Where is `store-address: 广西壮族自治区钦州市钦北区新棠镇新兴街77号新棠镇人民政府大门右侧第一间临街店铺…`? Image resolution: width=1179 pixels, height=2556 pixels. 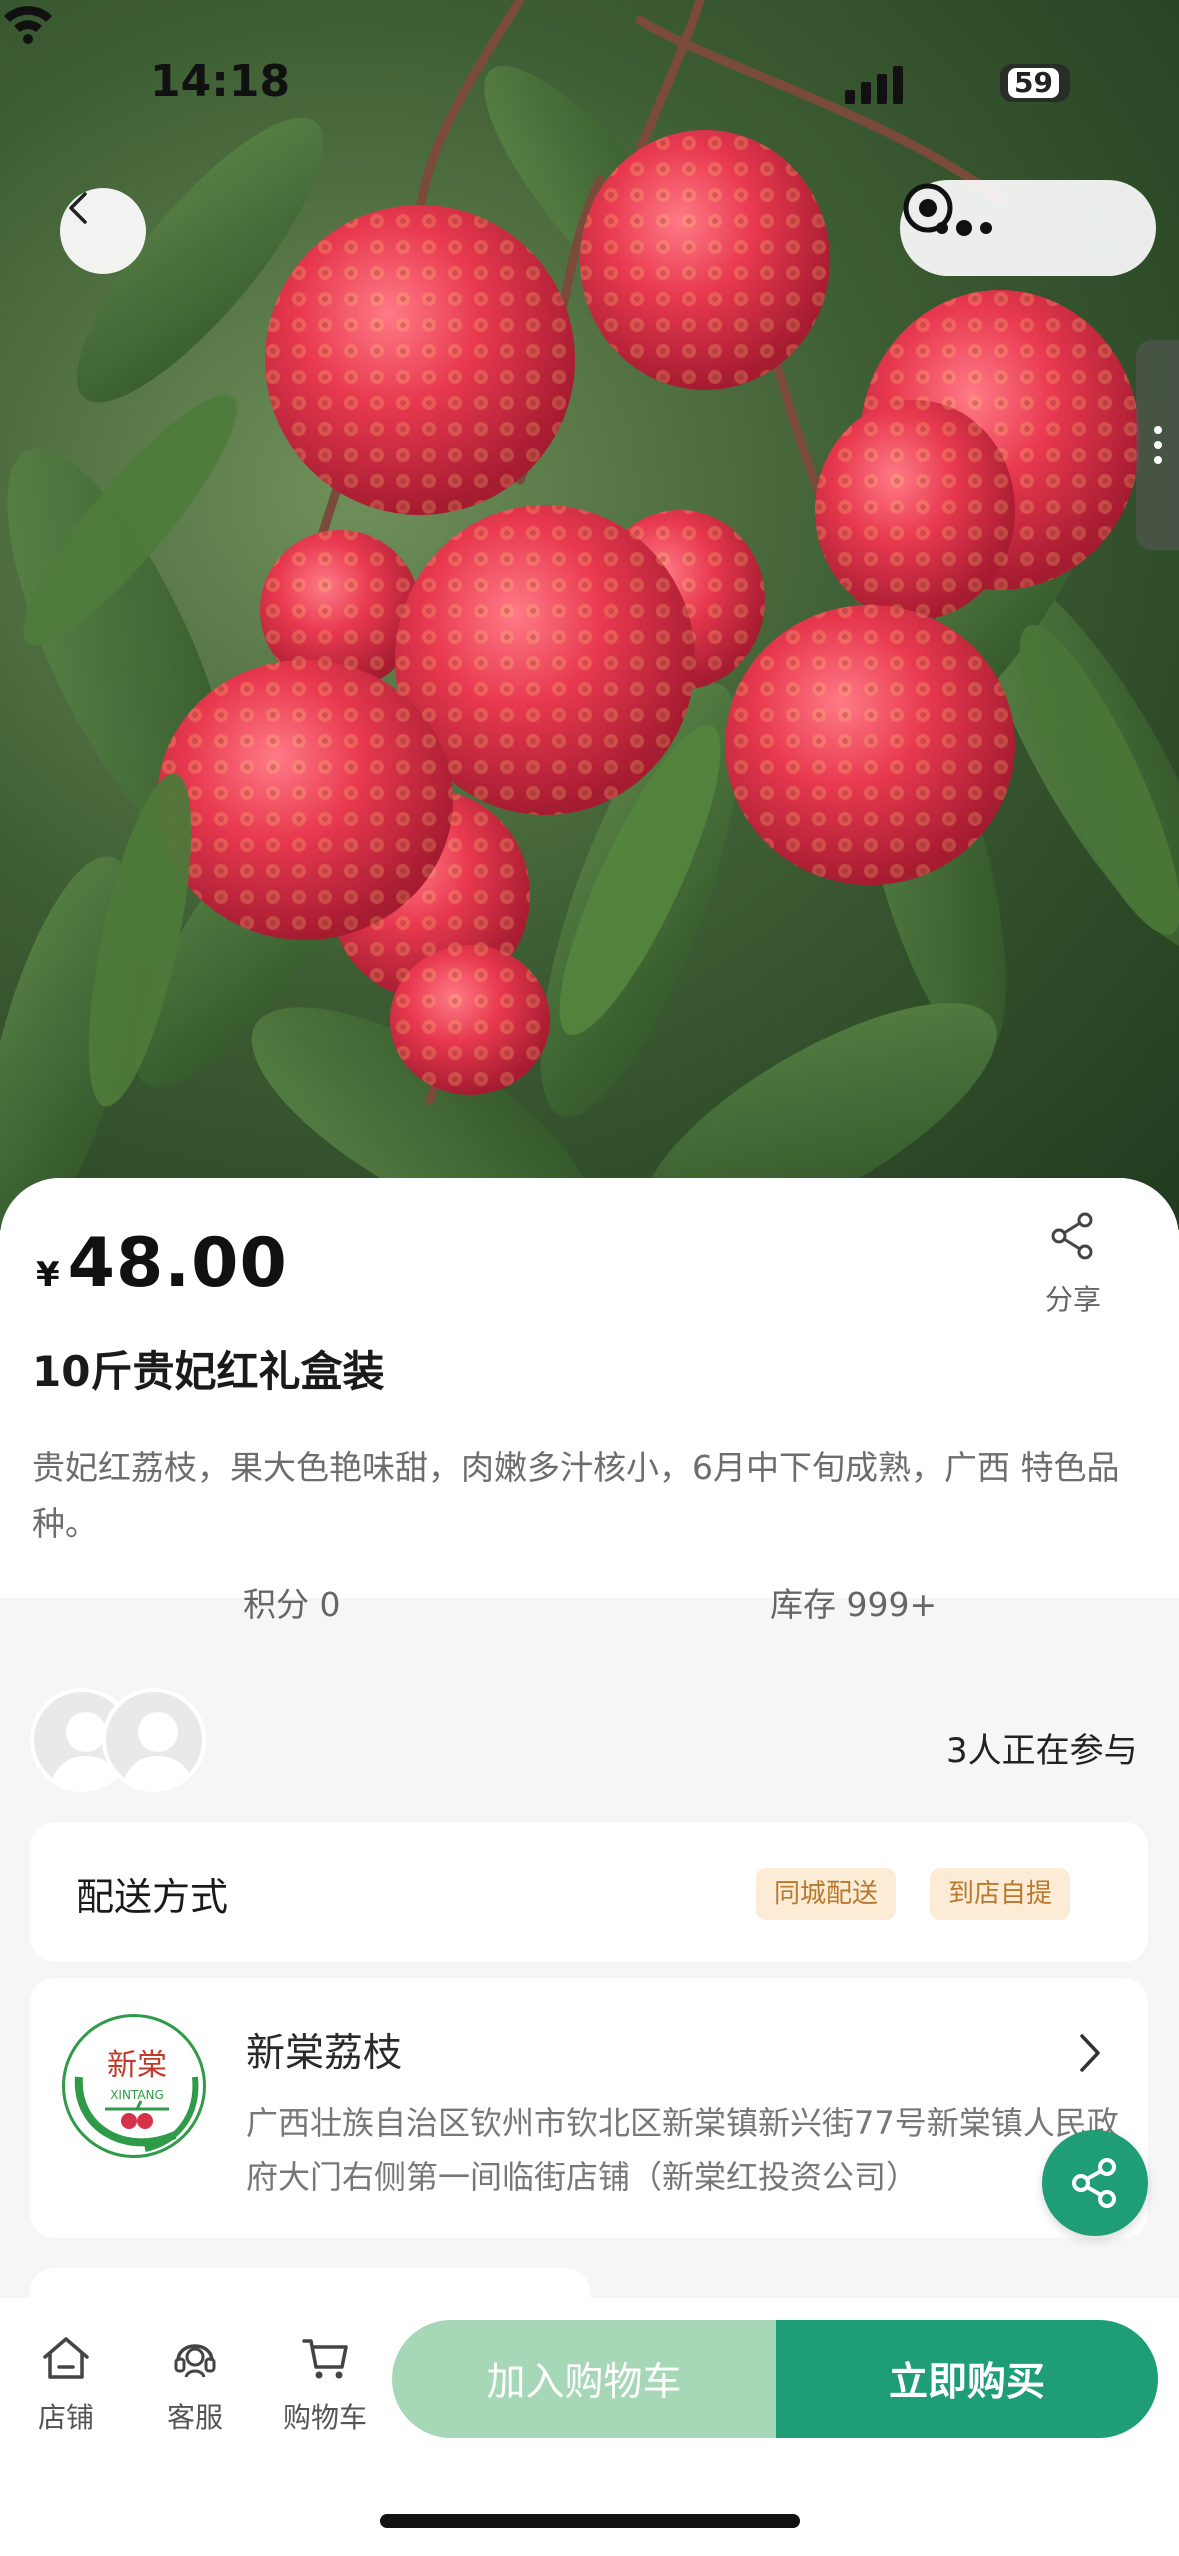
store-address: 广西壮族自治区钦州市钦北区新棠镇新兴街77号新棠镇人民政府大门右侧第一间临街店铺… is located at coordinates (682, 2150).